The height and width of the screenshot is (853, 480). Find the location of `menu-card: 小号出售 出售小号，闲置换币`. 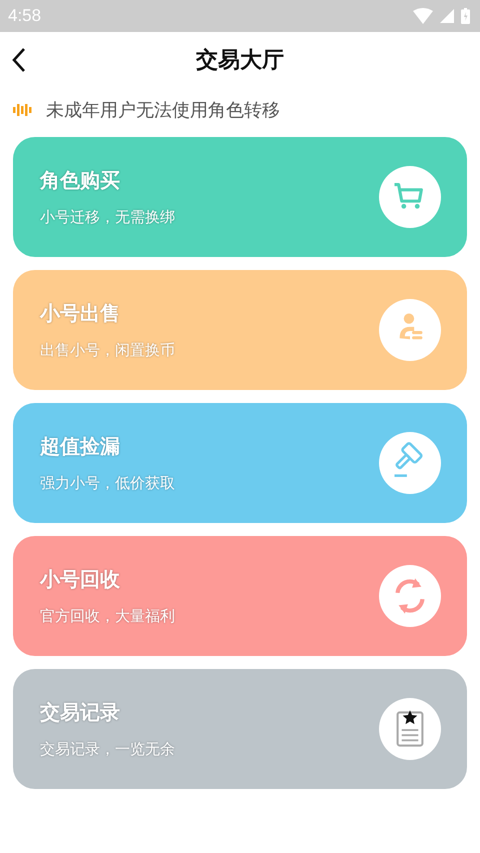

menu-card: 小号出售 出售小号，闲置换币 is located at coordinates (240, 330).